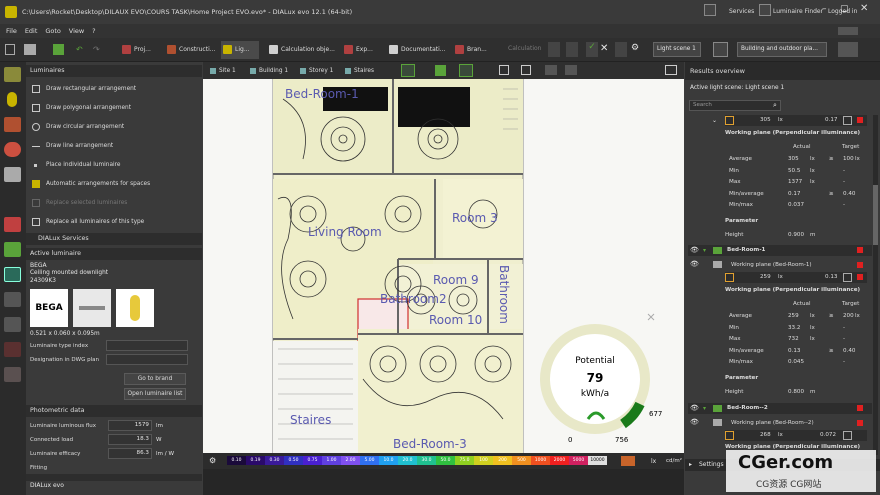  I want to click on save-icon, so click(58, 49).